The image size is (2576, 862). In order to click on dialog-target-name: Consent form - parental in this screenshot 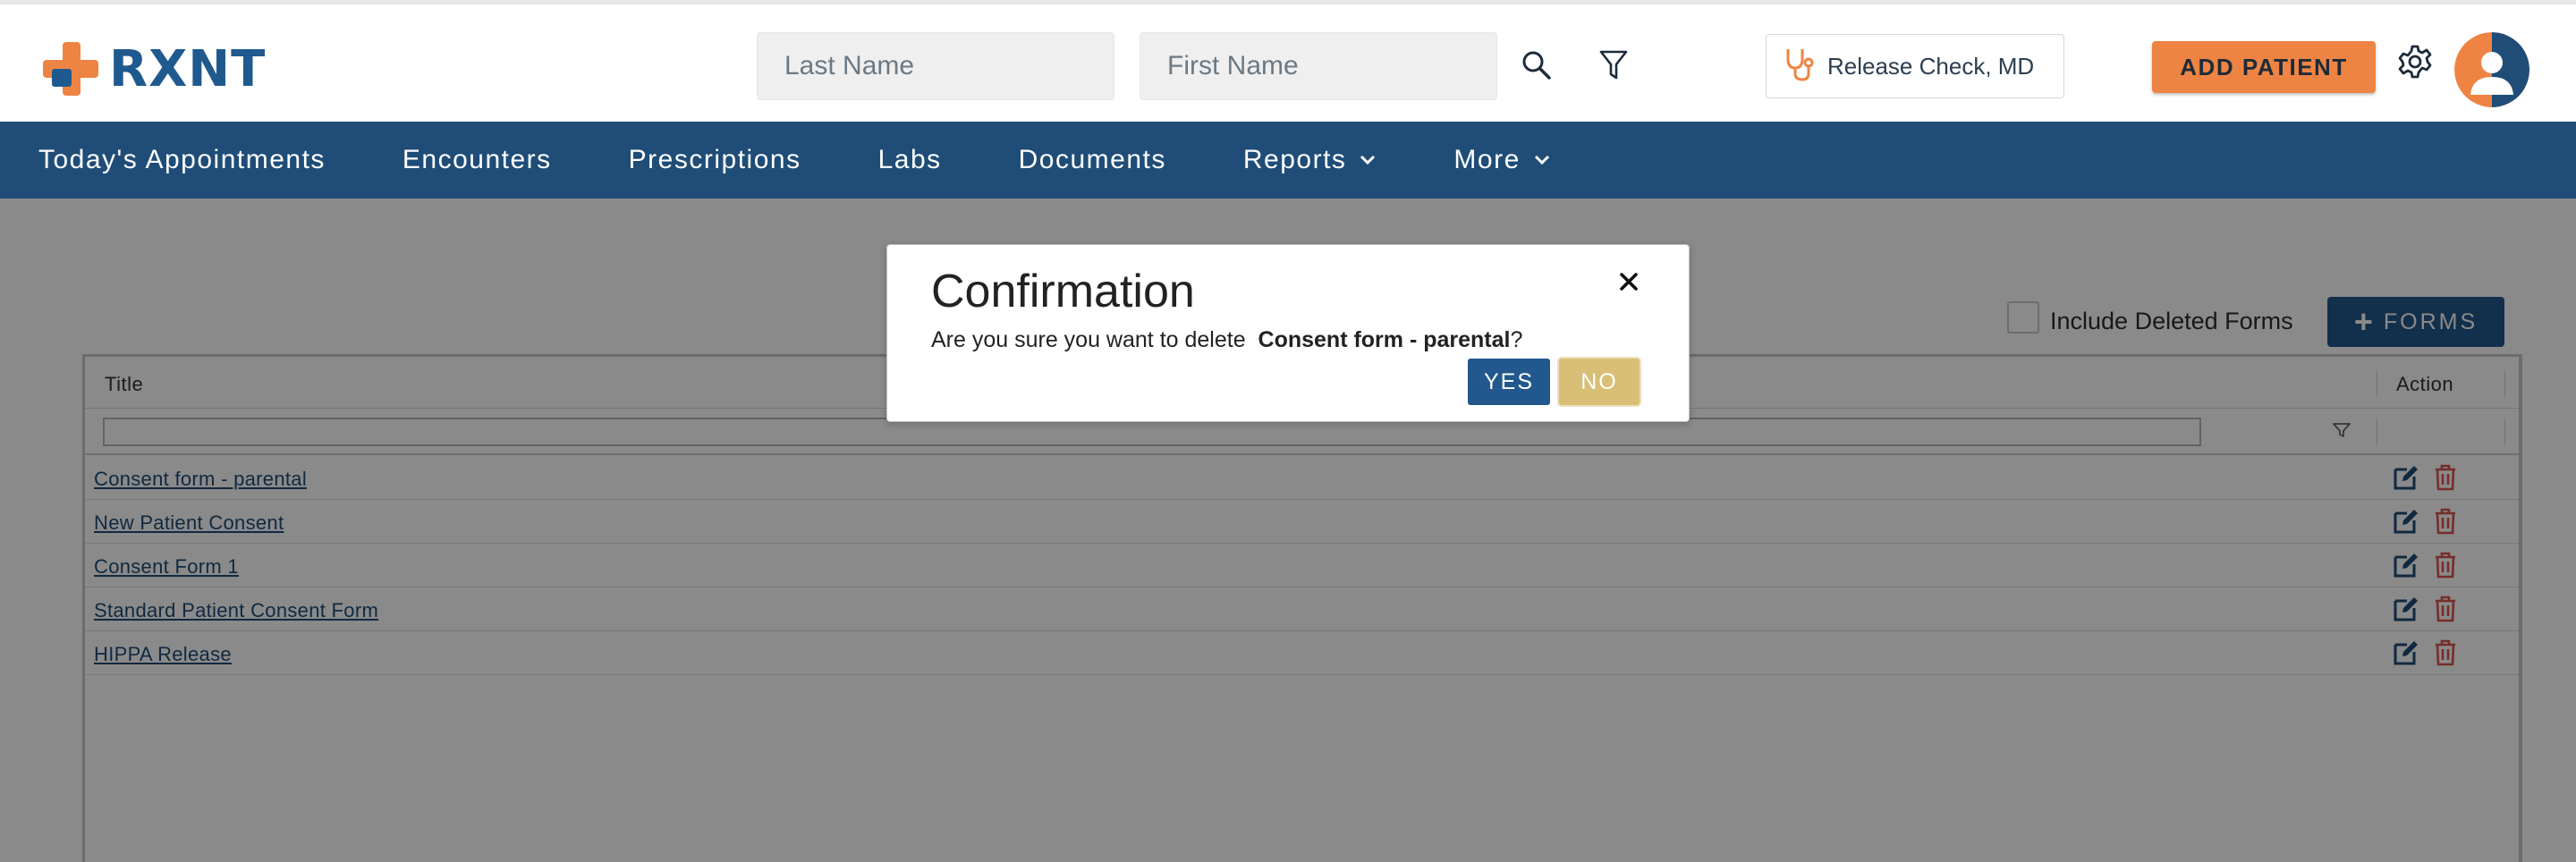, I will do `click(1384, 340)`.